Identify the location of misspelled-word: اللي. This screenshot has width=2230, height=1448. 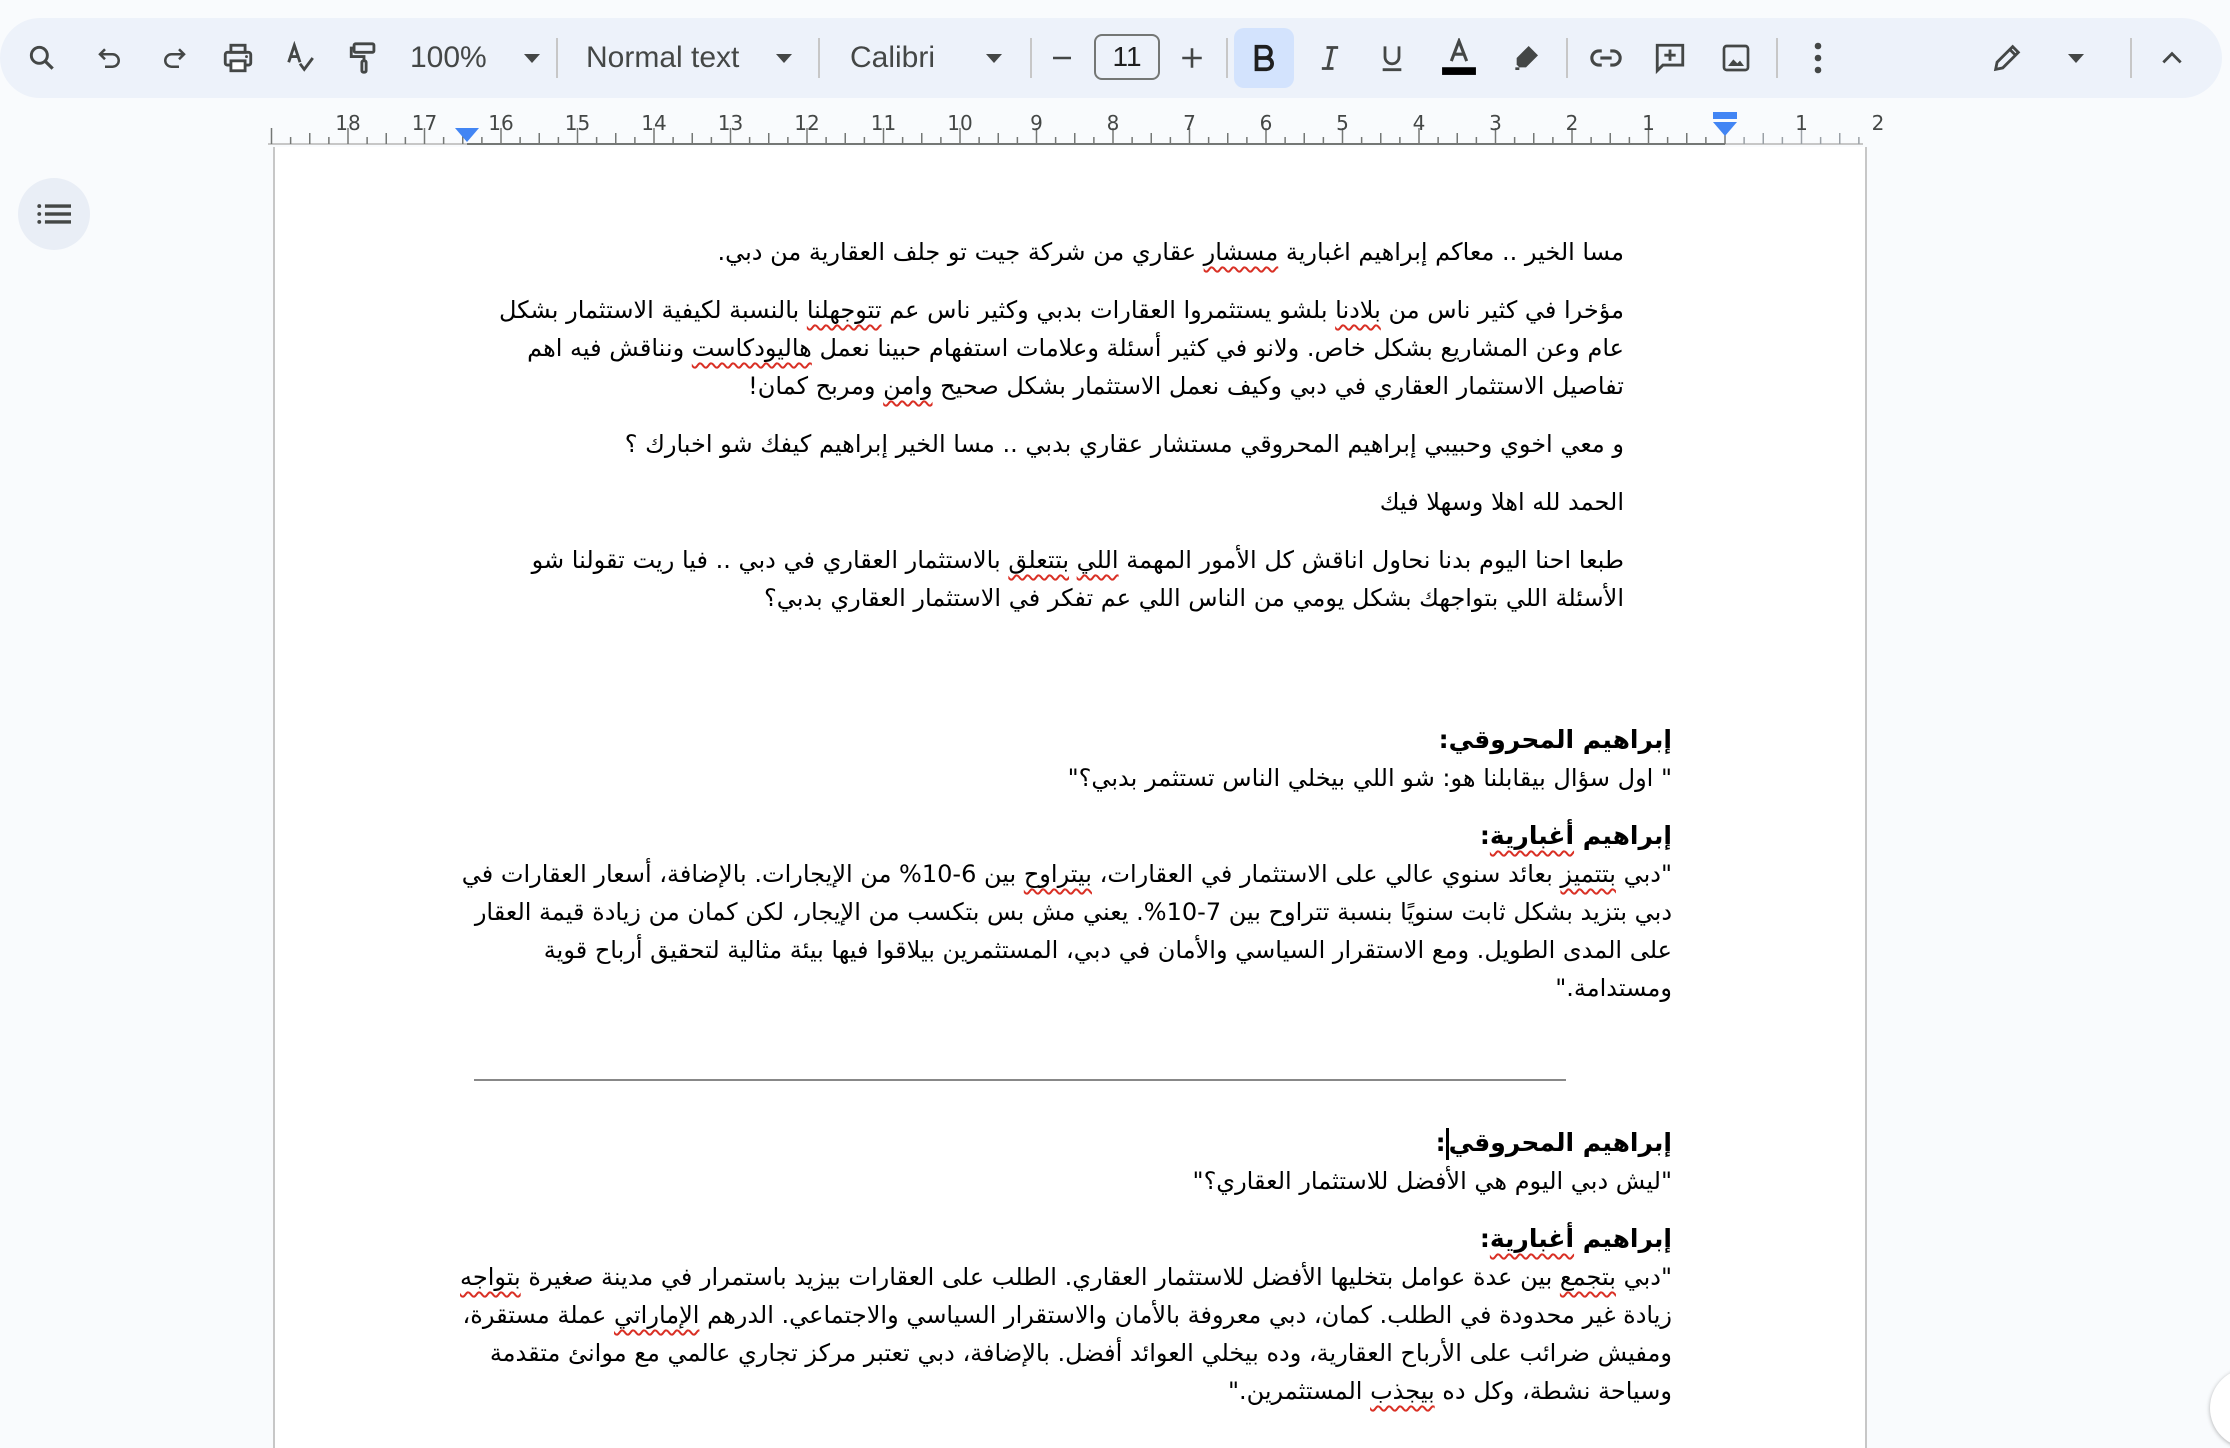
(1098, 560).